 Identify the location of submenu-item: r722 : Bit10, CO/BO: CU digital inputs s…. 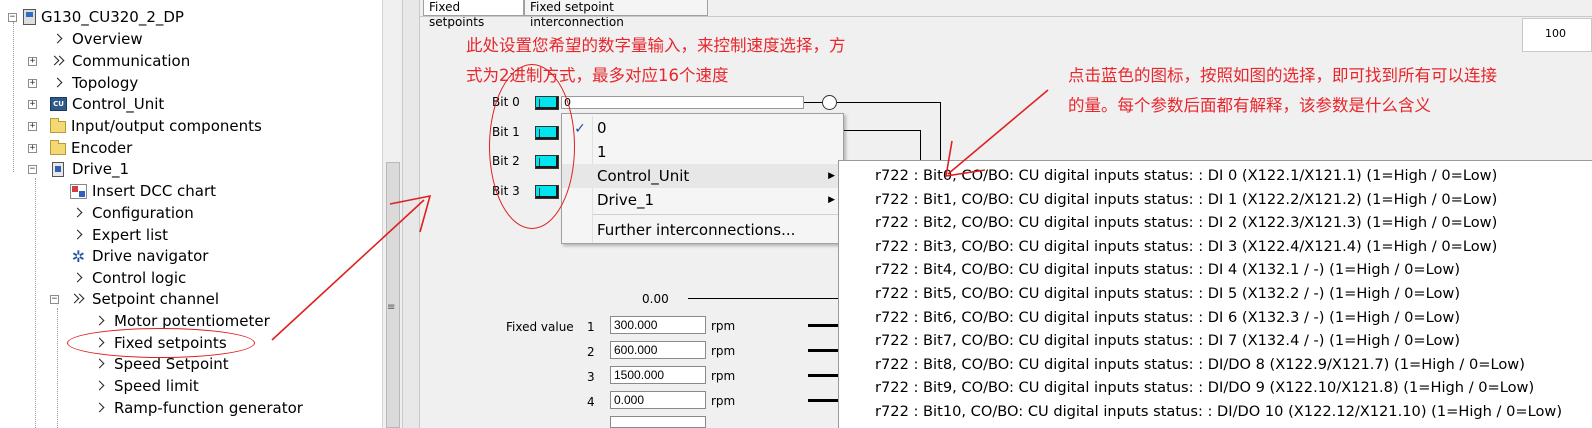
(1200, 412).